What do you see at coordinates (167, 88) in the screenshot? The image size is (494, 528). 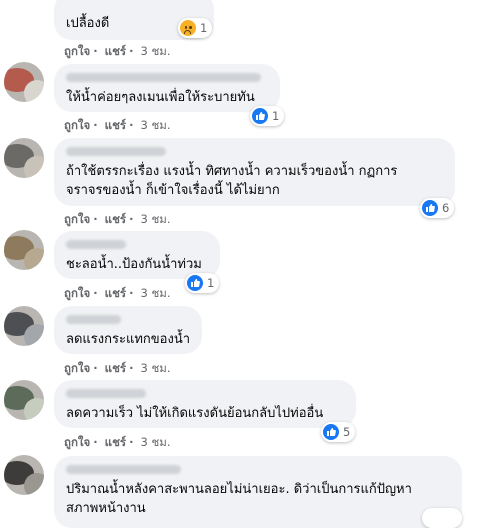 I see `comment-bubble: ให้น้ำค่อยๆลงเมนเพื่อให้ระบายทัน` at bounding box center [167, 88].